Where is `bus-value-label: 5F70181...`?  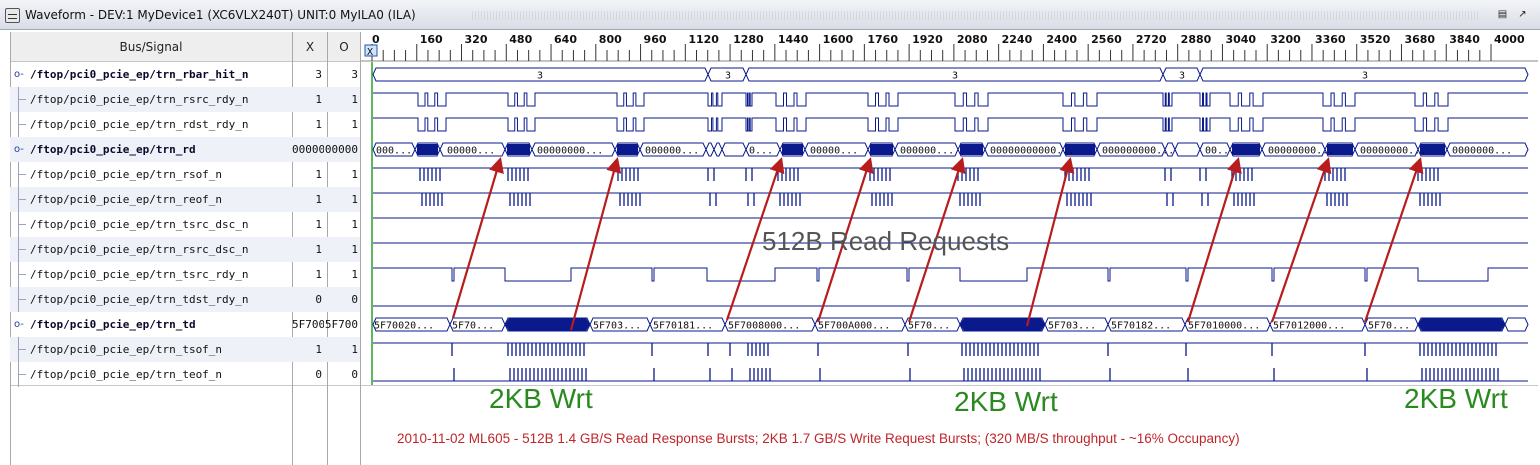 bus-value-label: 5F70181... is located at coordinates (683, 326).